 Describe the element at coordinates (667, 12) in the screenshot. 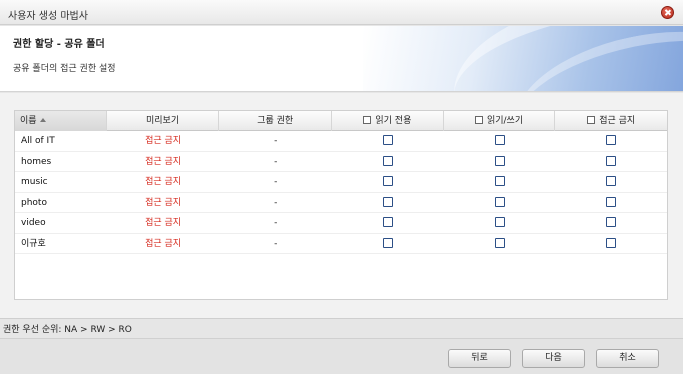

I see `close-icon` at that location.